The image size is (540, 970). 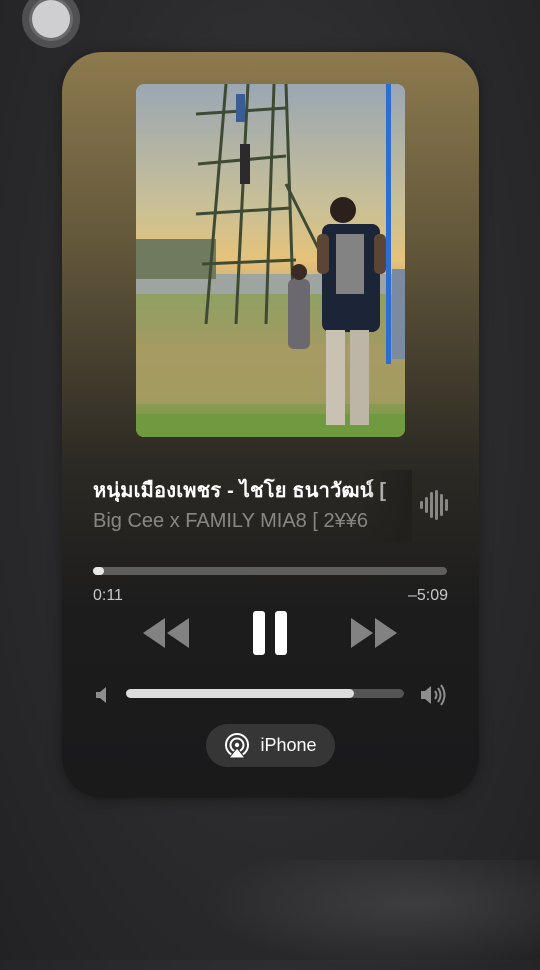 What do you see at coordinates (230, 521) in the screenshot?
I see `song-artist: Big Cee x FAMILY MIA8 [ 2¥¥6` at bounding box center [230, 521].